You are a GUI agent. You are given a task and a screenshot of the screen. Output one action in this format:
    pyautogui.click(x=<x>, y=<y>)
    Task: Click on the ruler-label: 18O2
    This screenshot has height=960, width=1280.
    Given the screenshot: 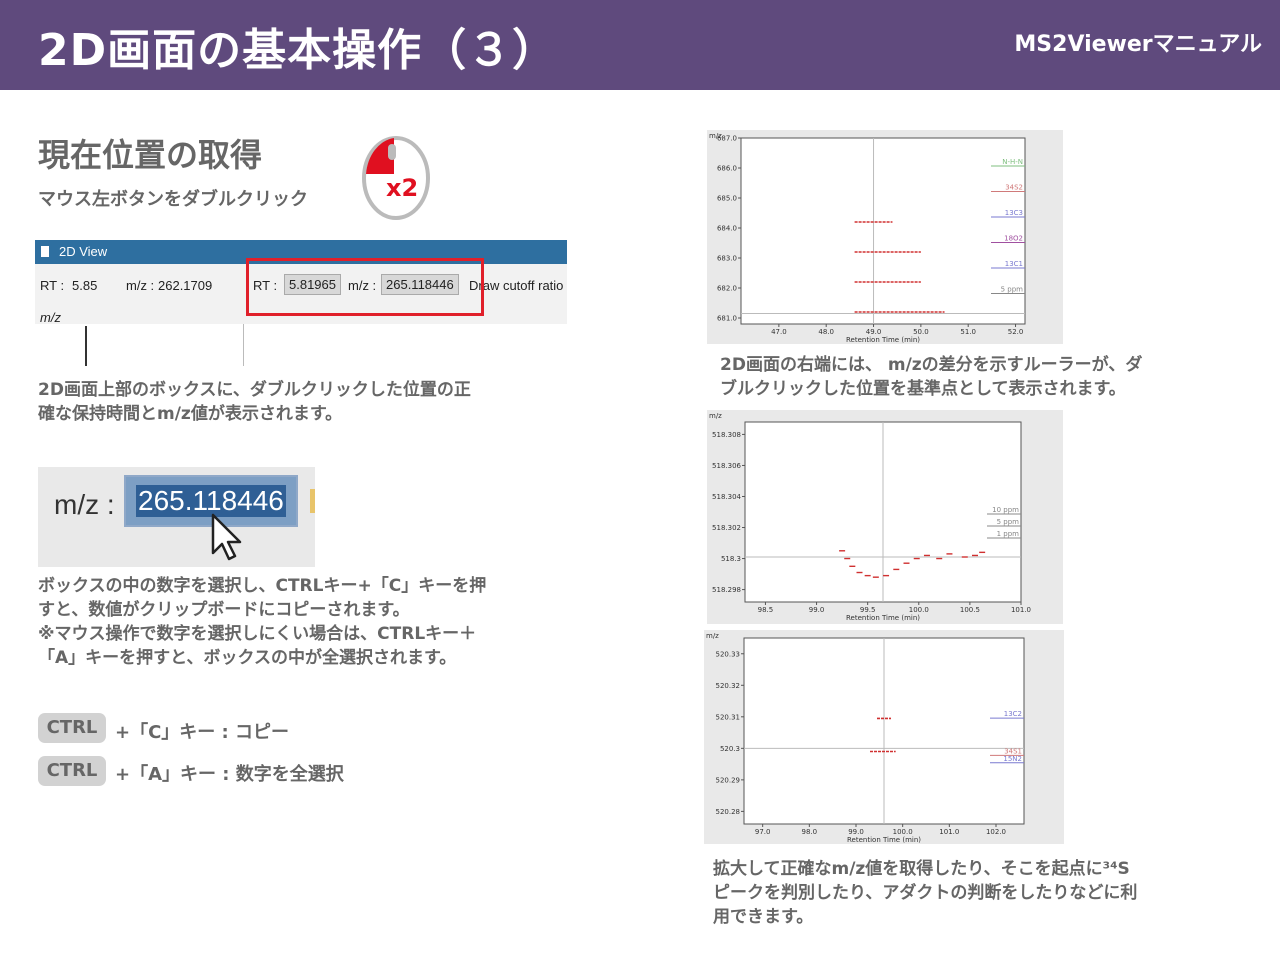 What is the action you would take?
    pyautogui.click(x=1013, y=239)
    